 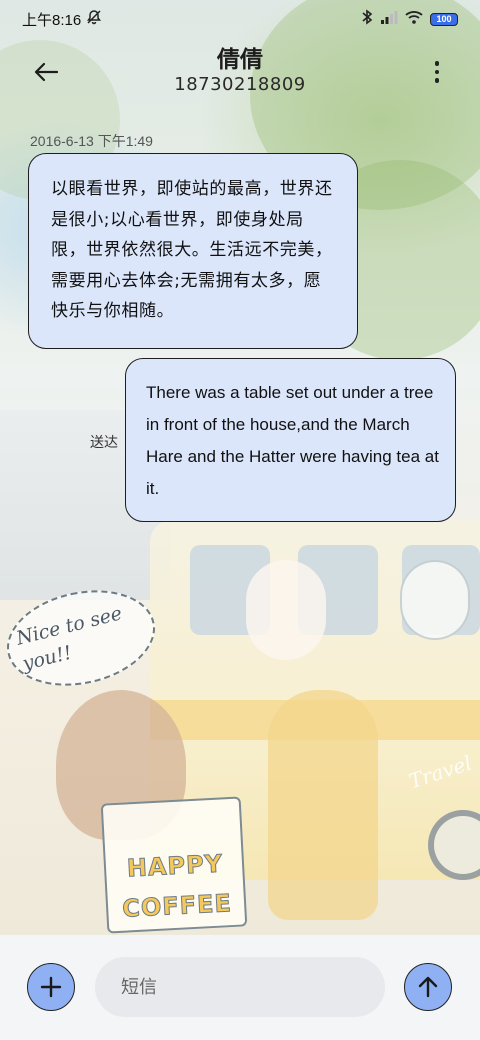 I want to click on wifi-icon, so click(x=414, y=19).